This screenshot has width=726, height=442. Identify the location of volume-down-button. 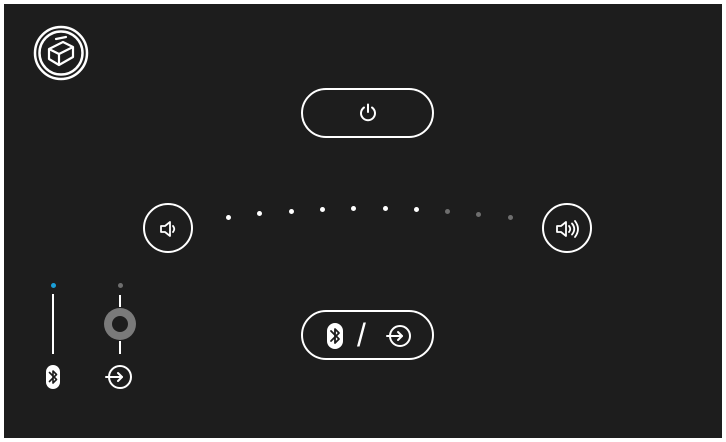
(168, 228).